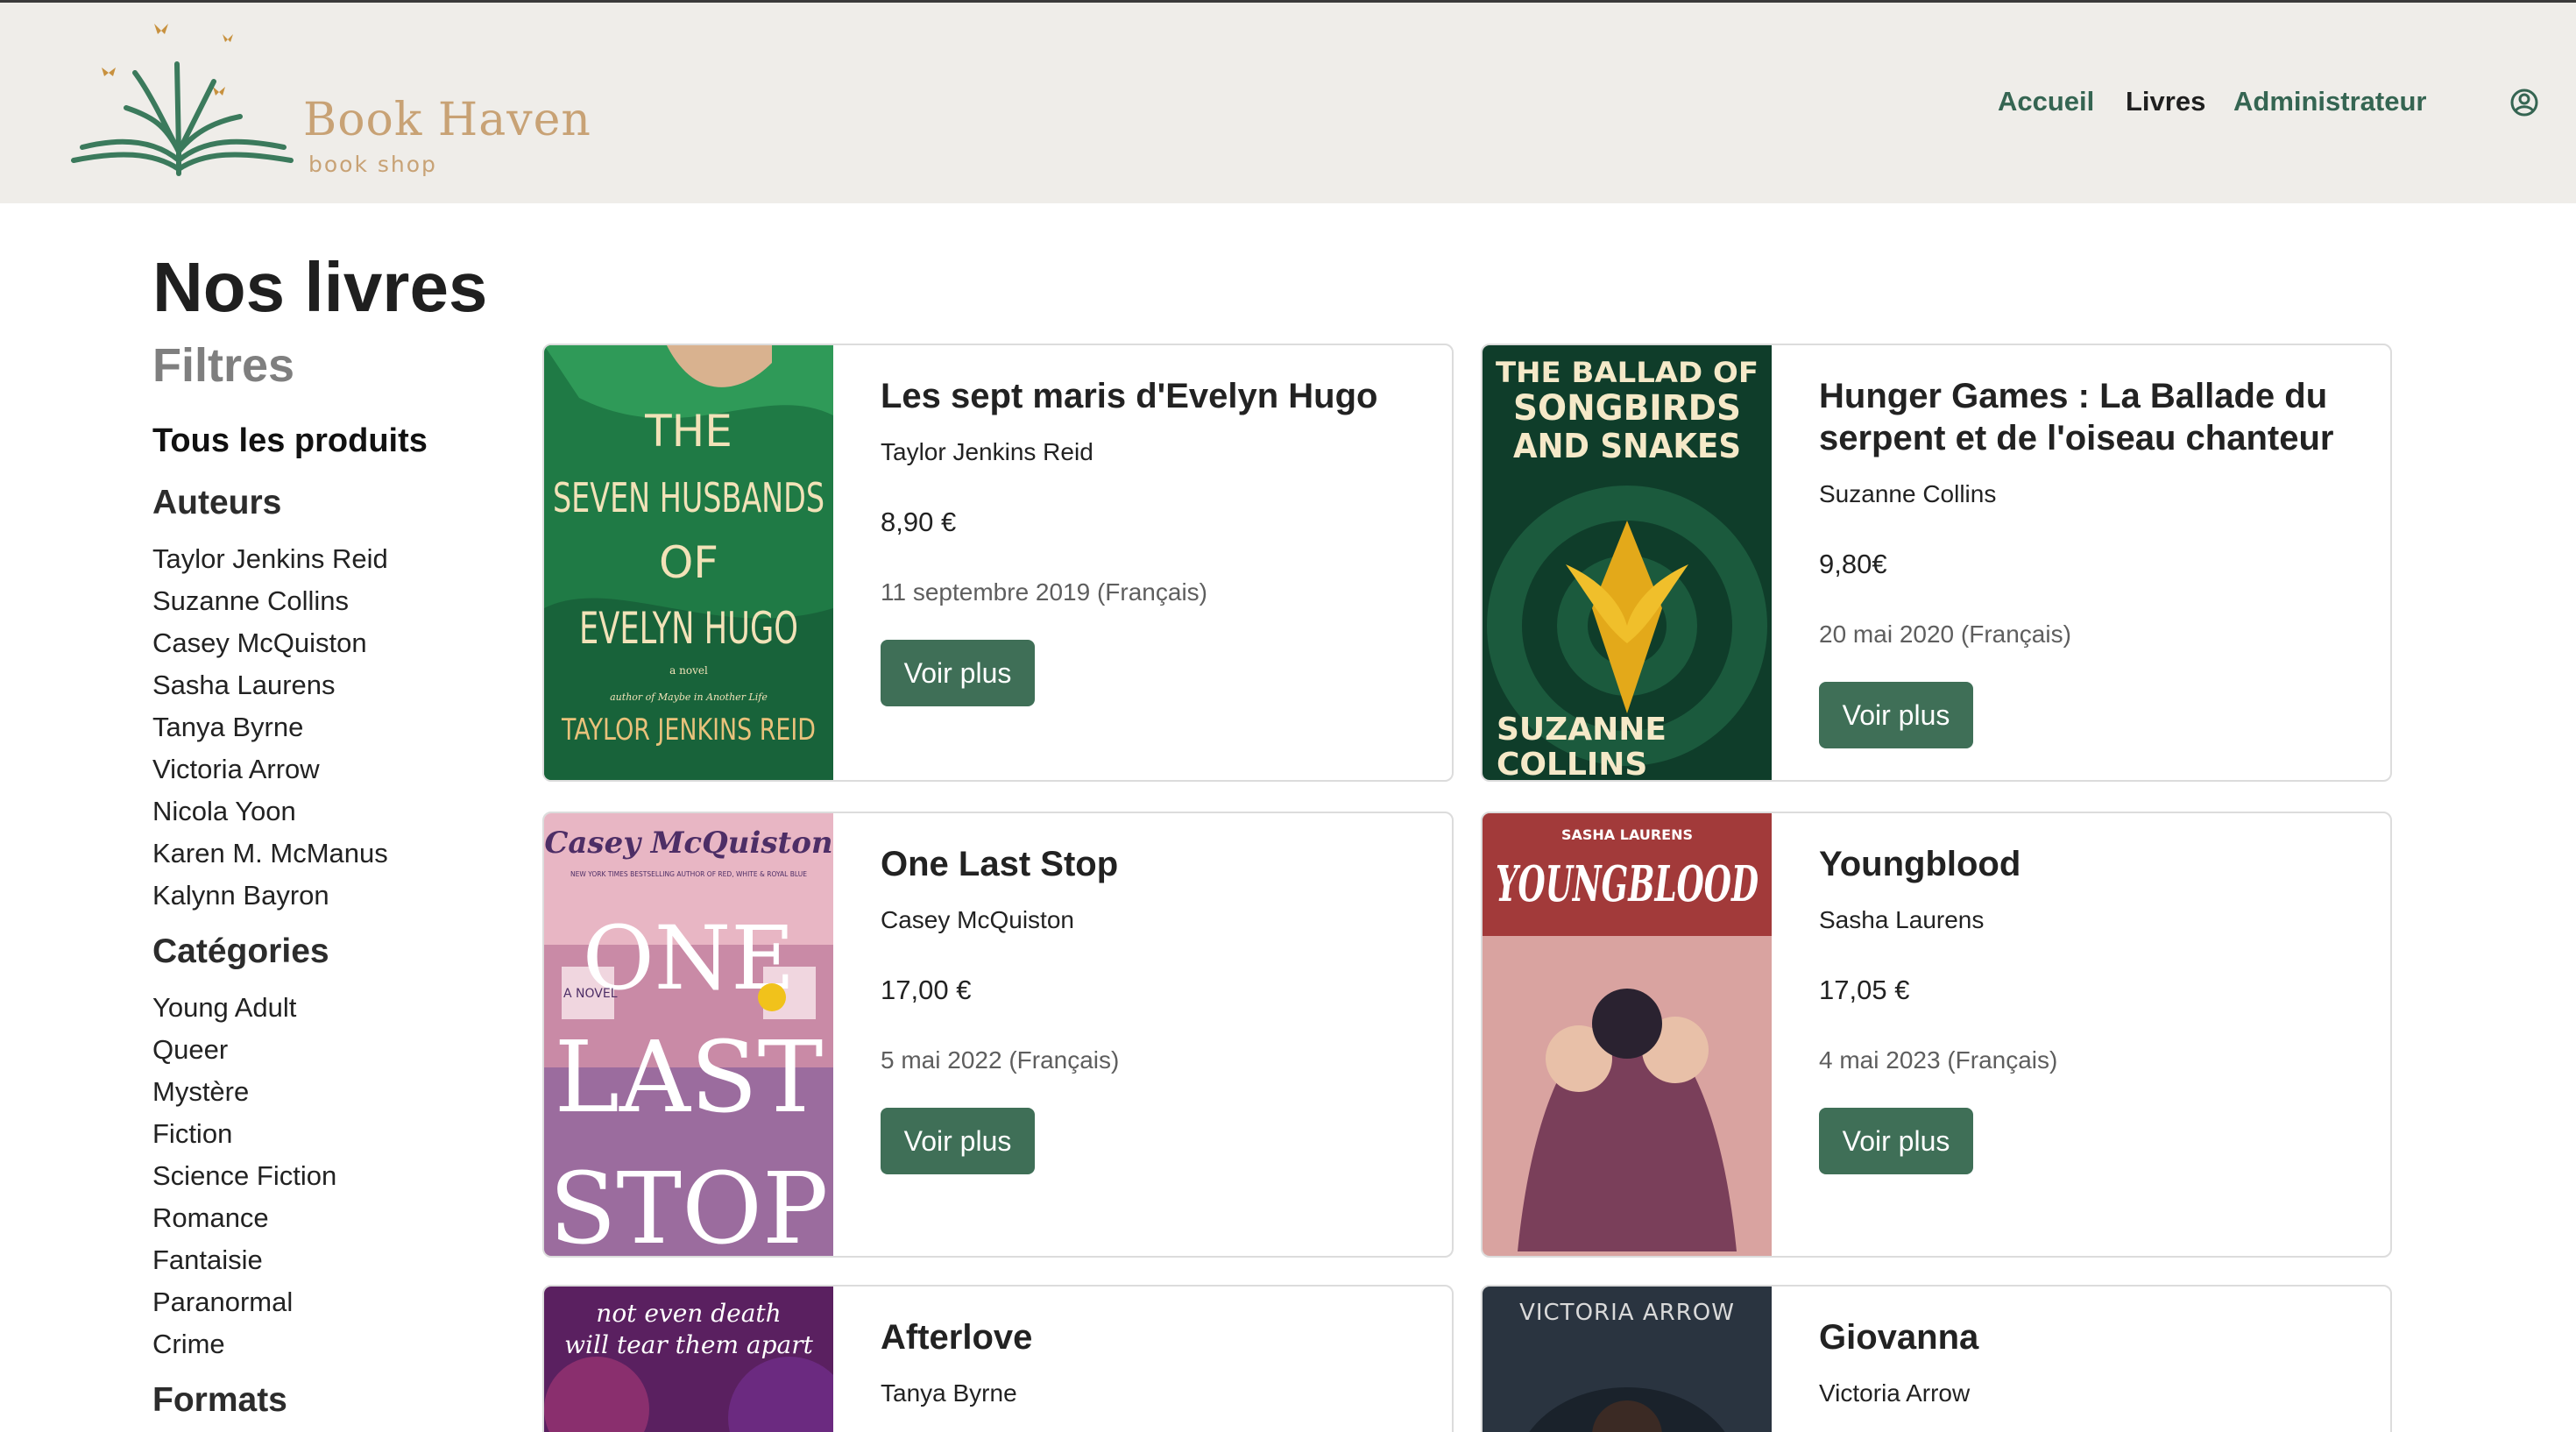 This screenshot has height=1432, width=2576. Describe the element at coordinates (1627, 1313) in the screenshot. I see `cover-author: VICTORIA ARROW` at that location.